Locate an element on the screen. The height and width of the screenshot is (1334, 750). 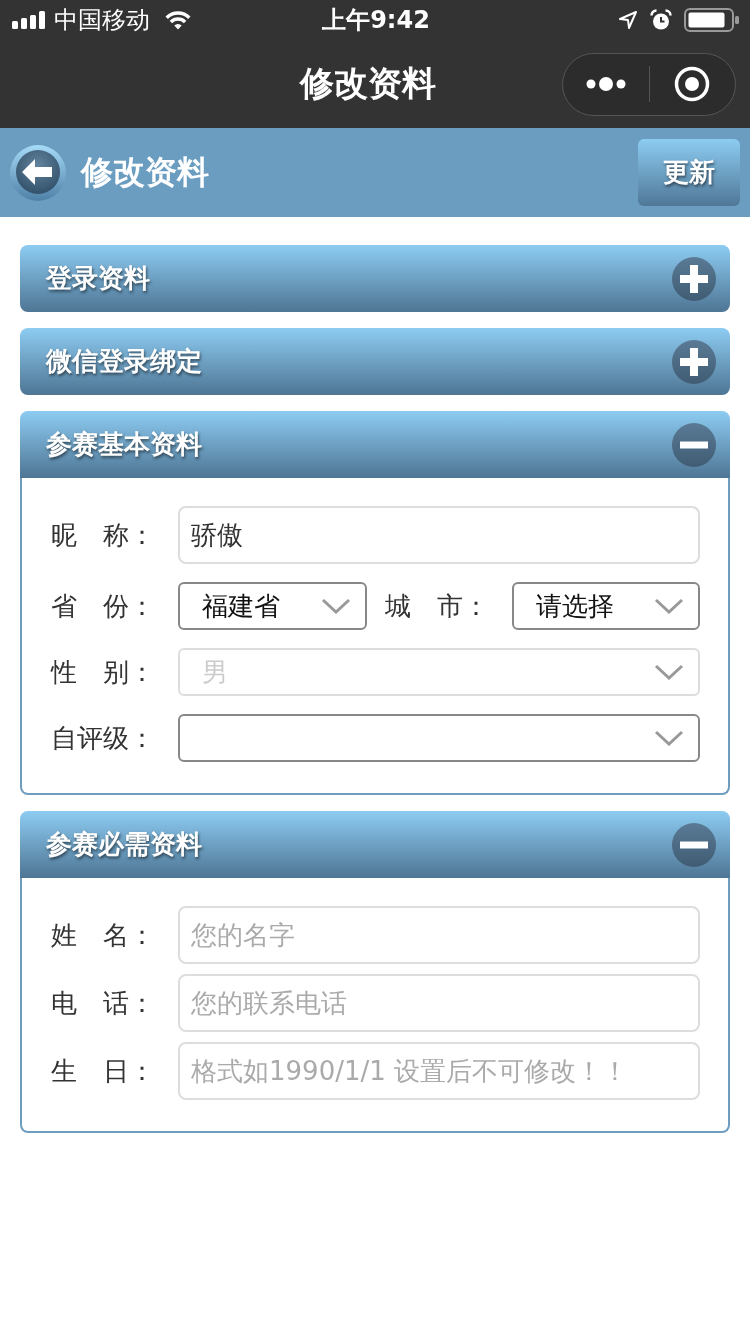
field-label: 姓 名： is located at coordinates (103, 935).